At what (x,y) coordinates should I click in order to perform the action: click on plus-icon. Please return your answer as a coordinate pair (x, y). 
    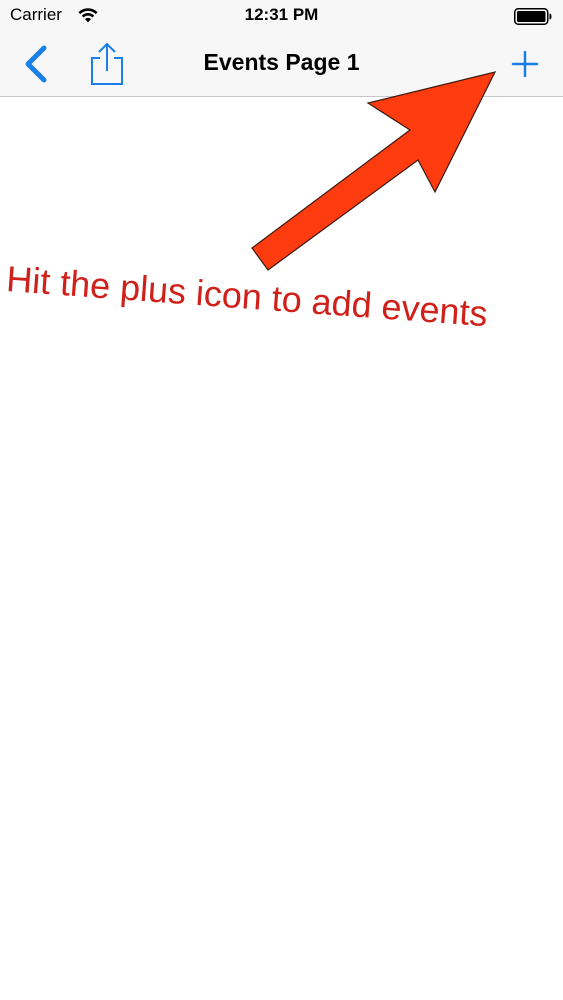
    Looking at the image, I should click on (525, 64).